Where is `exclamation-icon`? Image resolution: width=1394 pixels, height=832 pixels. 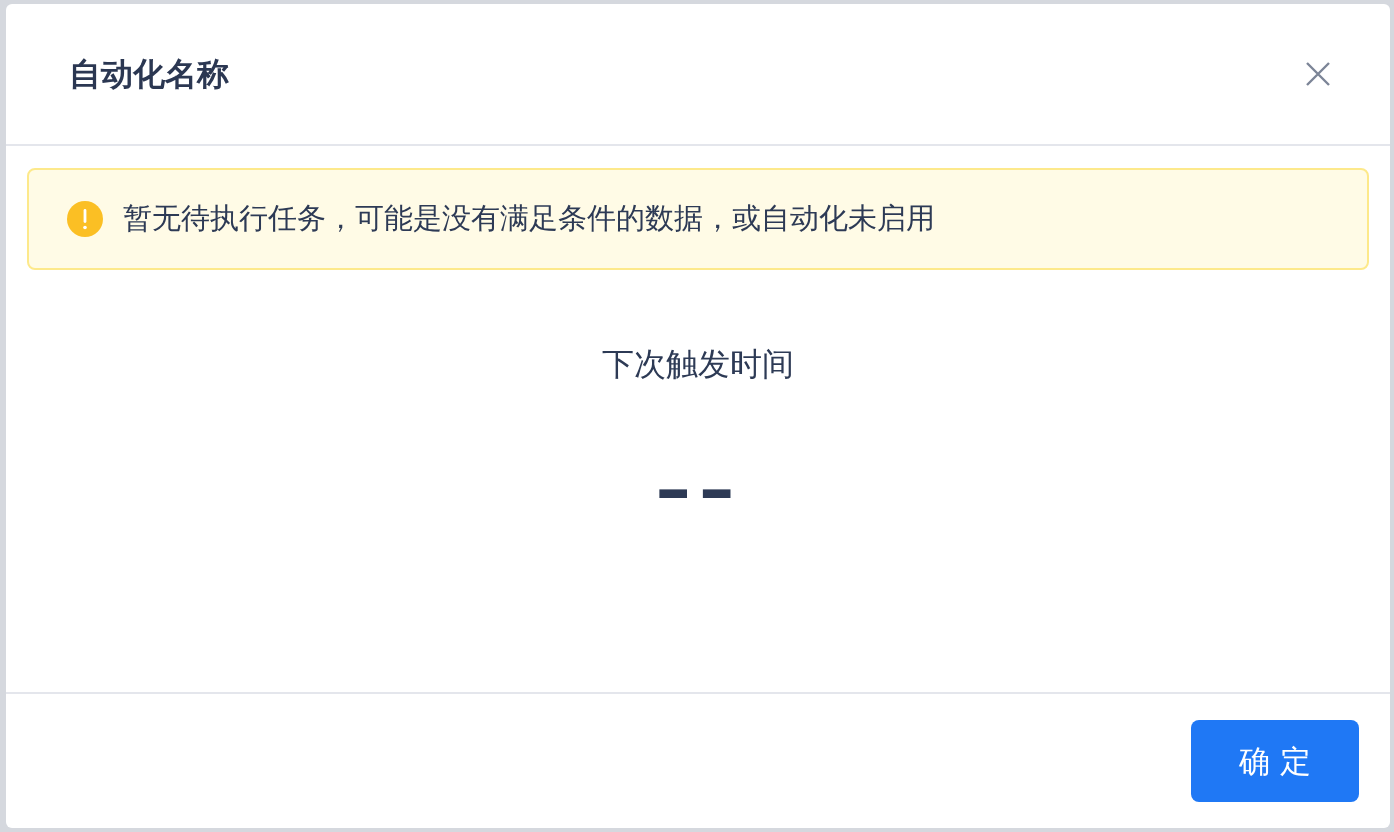 exclamation-icon is located at coordinates (85, 219).